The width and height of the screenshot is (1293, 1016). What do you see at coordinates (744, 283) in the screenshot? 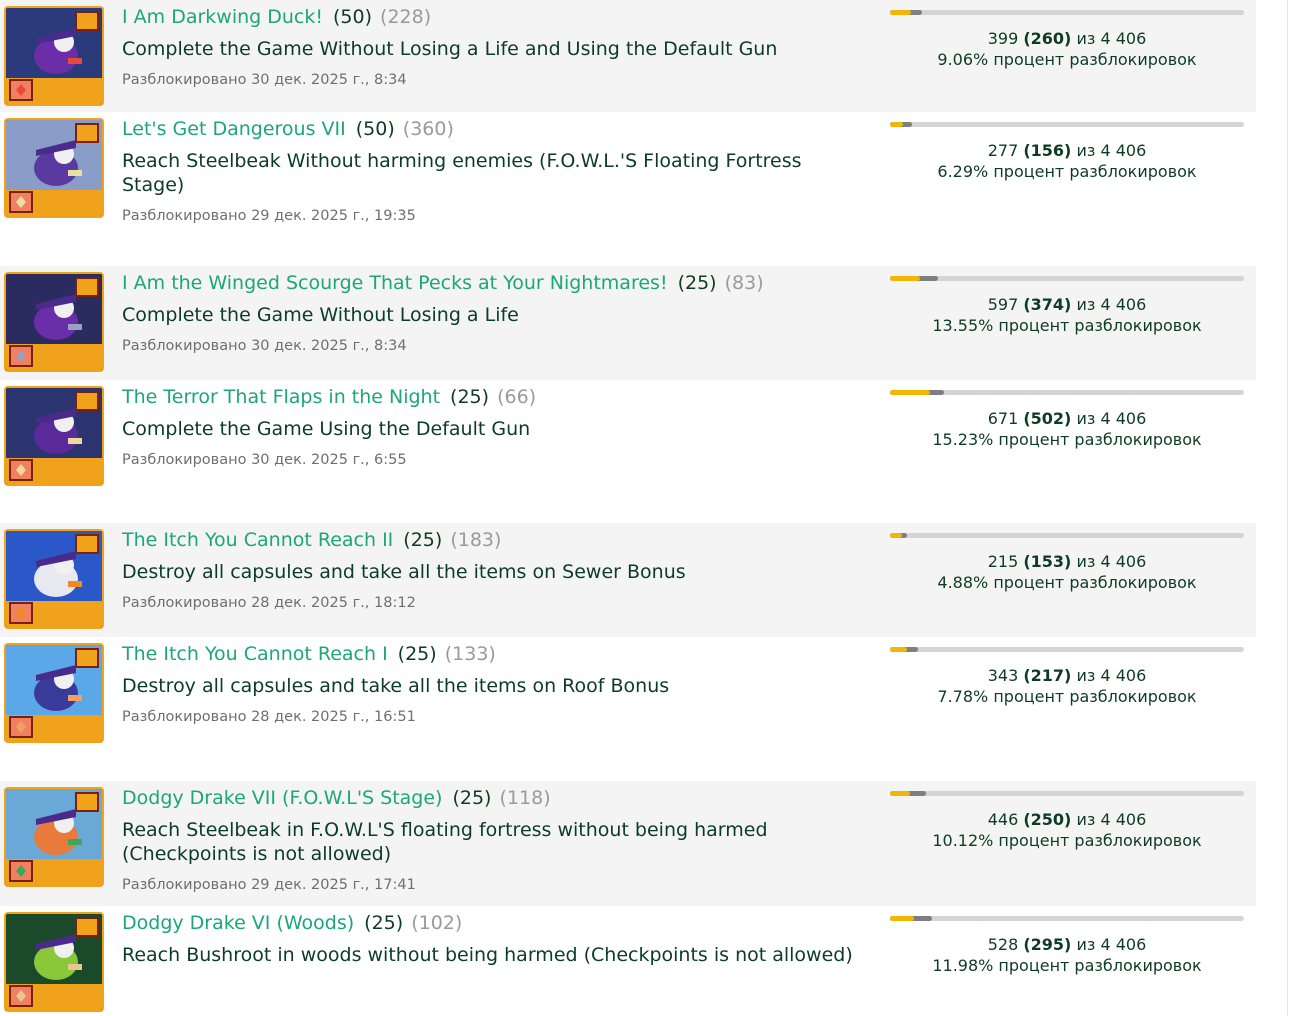
I see `achievement-retro-points: (83)` at bounding box center [744, 283].